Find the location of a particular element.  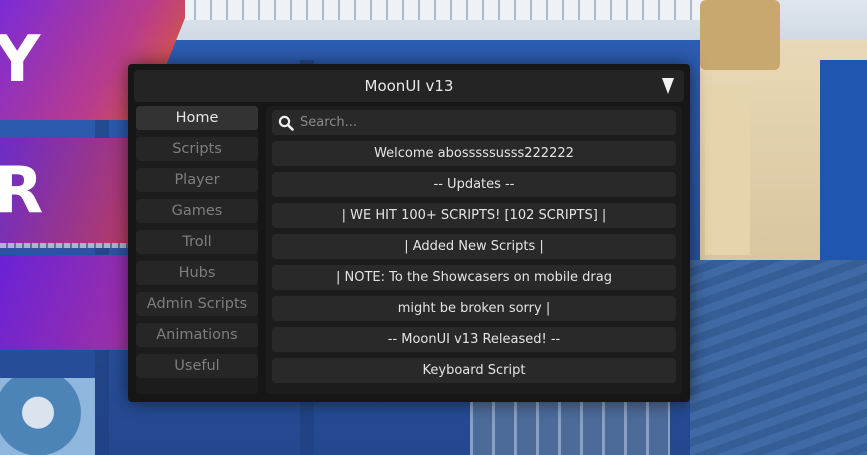

search-bar is located at coordinates (474, 122).